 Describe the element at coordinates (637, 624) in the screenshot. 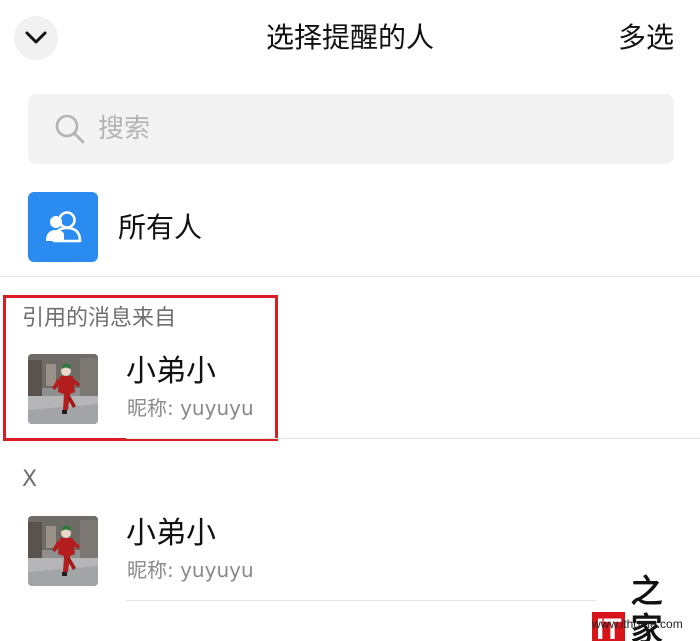

I see `watermark-url: www.ithome.com` at that location.